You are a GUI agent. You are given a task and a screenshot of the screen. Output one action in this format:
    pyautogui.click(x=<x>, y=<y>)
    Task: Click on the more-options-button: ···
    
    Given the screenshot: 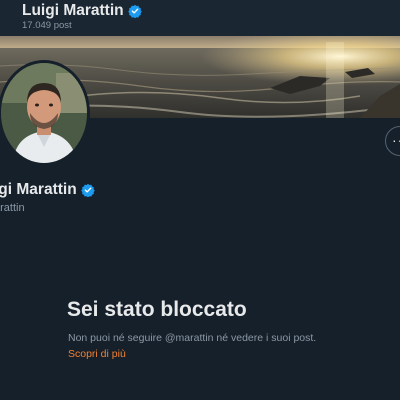 What is the action you would take?
    pyautogui.click(x=392, y=141)
    